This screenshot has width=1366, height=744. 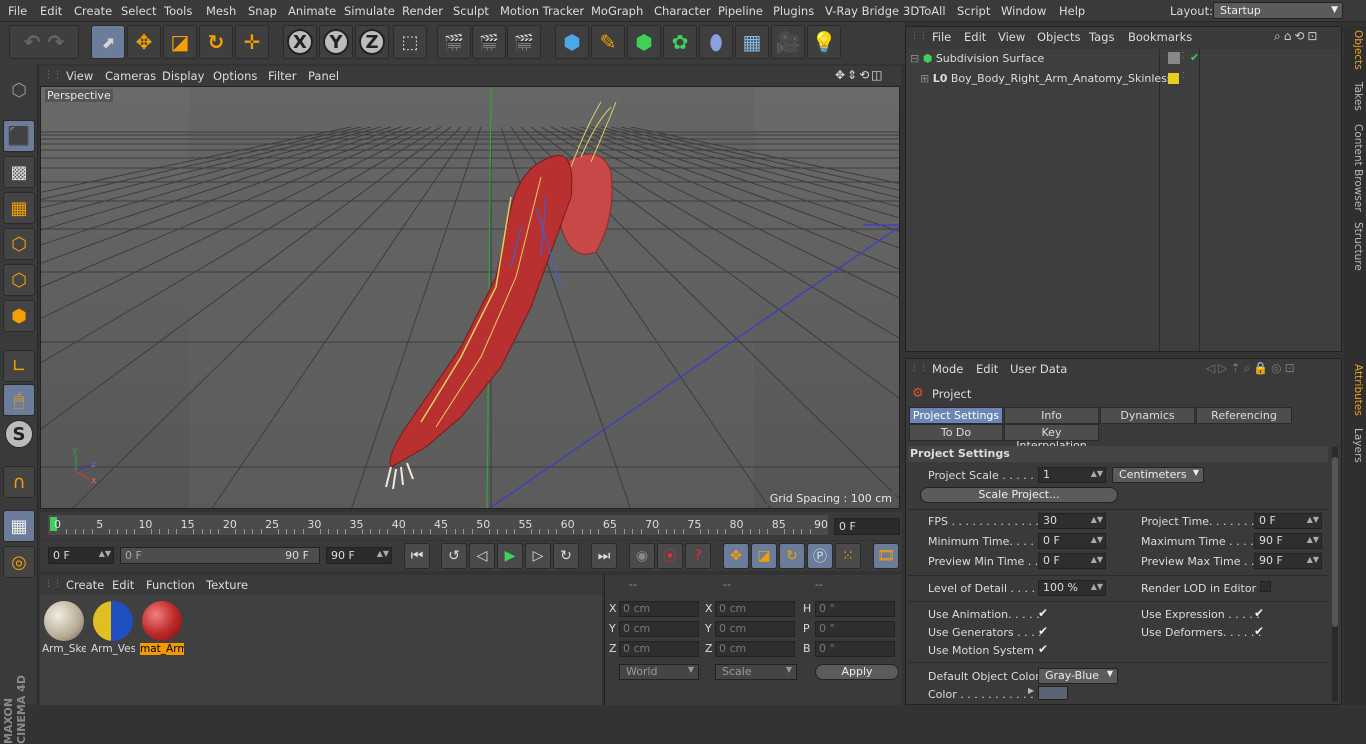 I want to click on object-menu-bookmarks: Bookmarks, so click(x=1160, y=37).